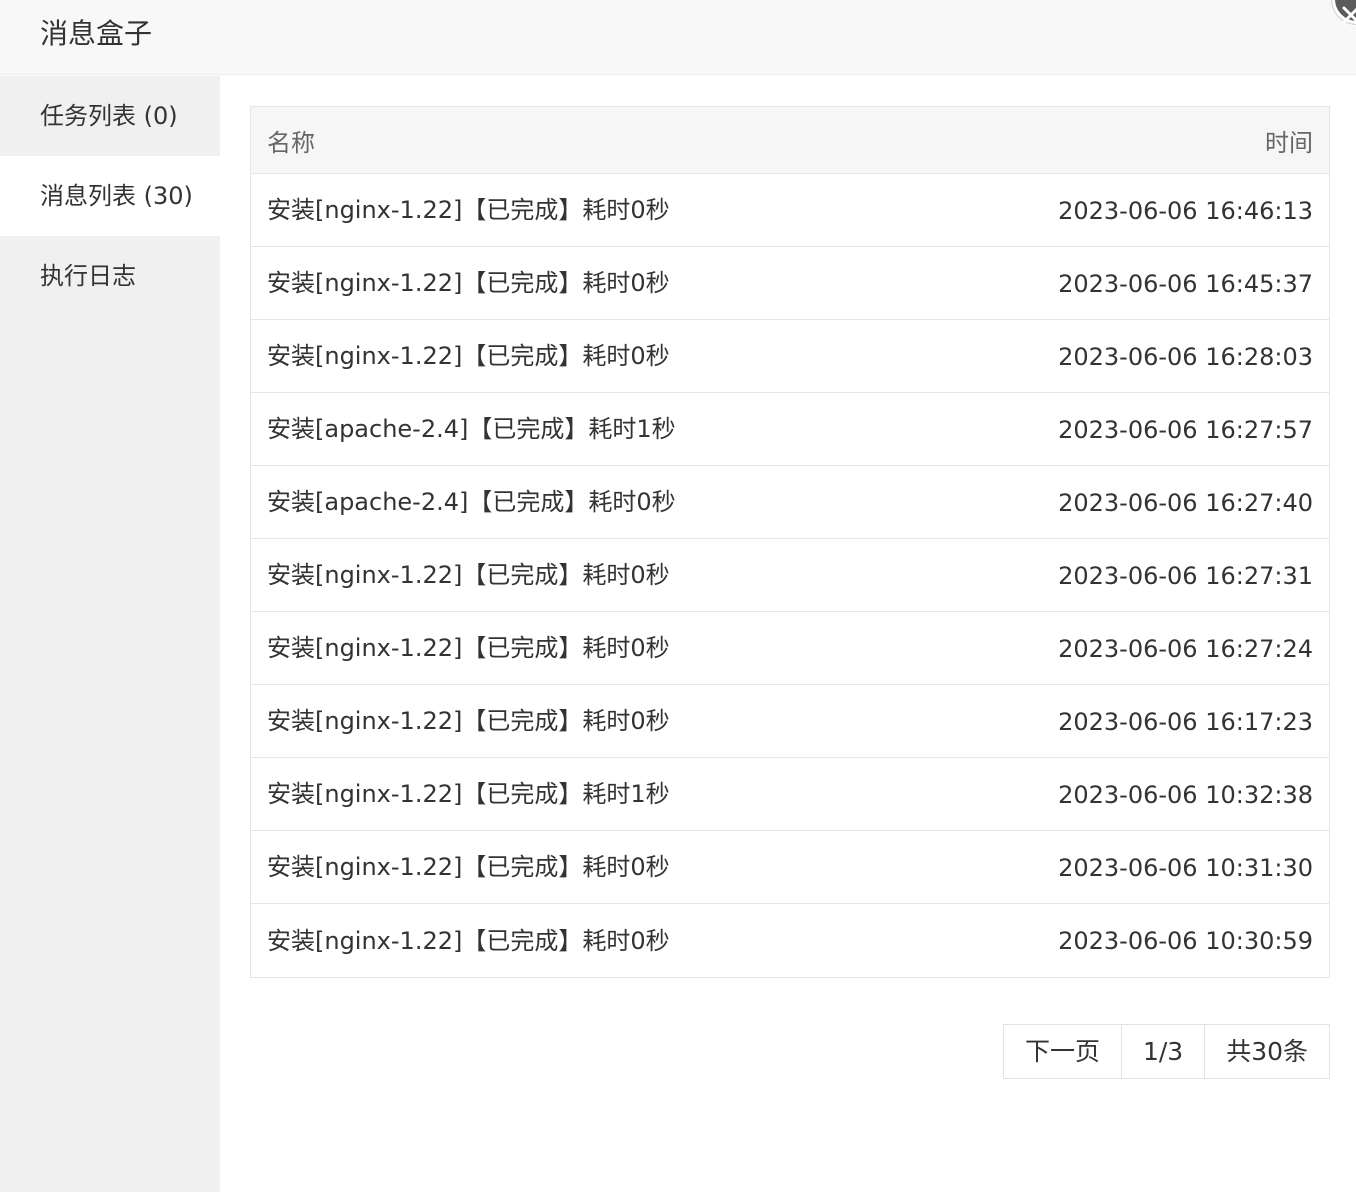 This screenshot has height=1192, width=1356. I want to click on sidebar-item-execution-log: 执行日志, so click(110, 276).